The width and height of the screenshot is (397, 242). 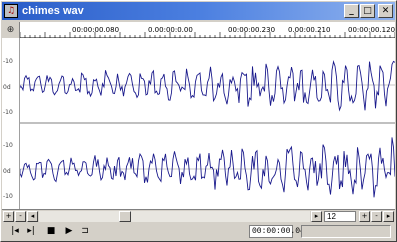 I want to click on scroll-thumb, so click(x=125, y=216).